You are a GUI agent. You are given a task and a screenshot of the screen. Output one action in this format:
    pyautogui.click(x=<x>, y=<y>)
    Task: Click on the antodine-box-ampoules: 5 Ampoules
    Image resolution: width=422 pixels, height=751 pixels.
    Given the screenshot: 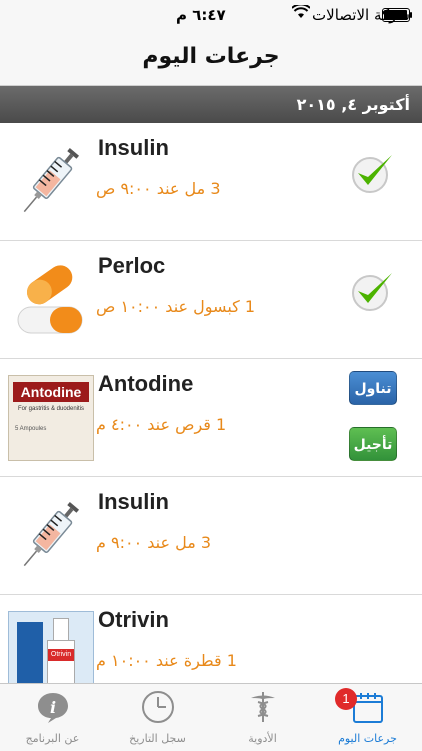 What is the action you would take?
    pyautogui.click(x=31, y=429)
    